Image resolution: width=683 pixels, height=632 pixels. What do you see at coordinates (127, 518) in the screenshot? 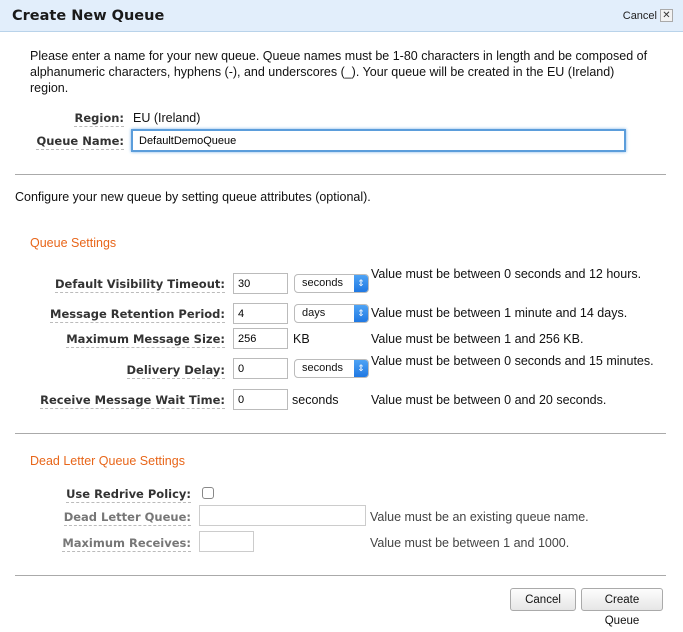
I see `dead-letter-queue-label: Dead Letter Queue:` at bounding box center [127, 518].